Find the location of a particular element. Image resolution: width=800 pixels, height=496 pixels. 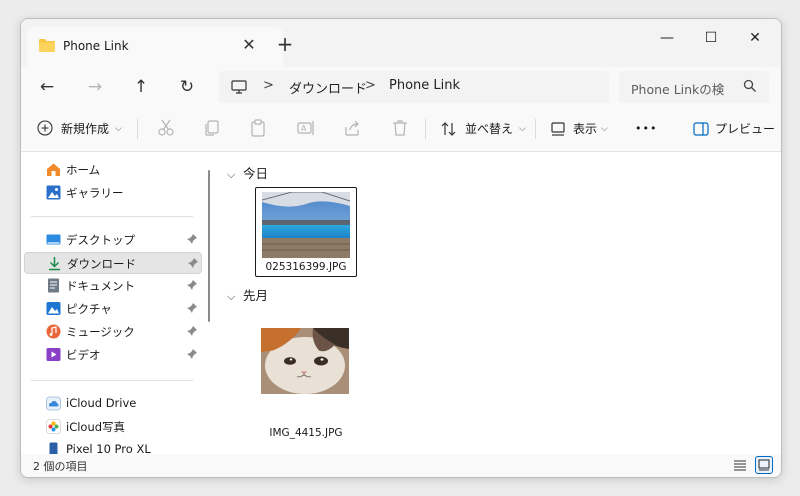

sidebar-item-label: ビデオ is located at coordinates (83, 355).